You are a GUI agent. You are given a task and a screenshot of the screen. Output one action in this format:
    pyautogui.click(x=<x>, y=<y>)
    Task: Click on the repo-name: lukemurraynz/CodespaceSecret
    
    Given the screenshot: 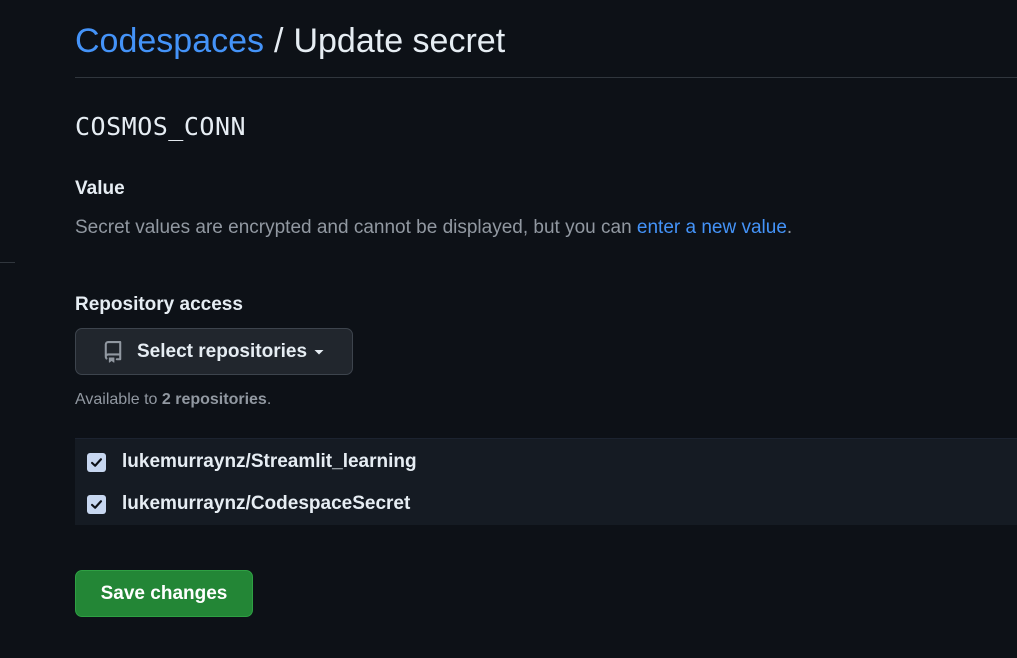 What is the action you would take?
    pyautogui.click(x=266, y=503)
    